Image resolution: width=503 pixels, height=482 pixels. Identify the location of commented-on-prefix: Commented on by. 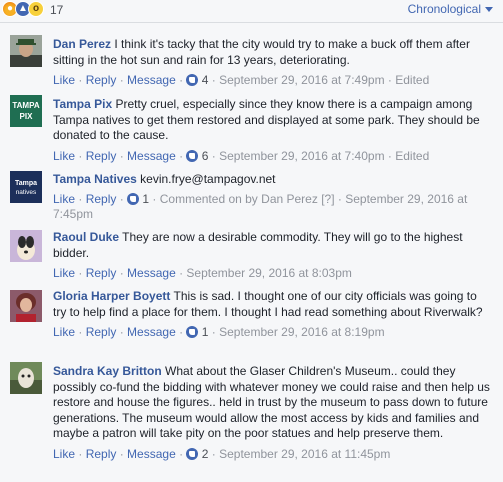
(208, 198).